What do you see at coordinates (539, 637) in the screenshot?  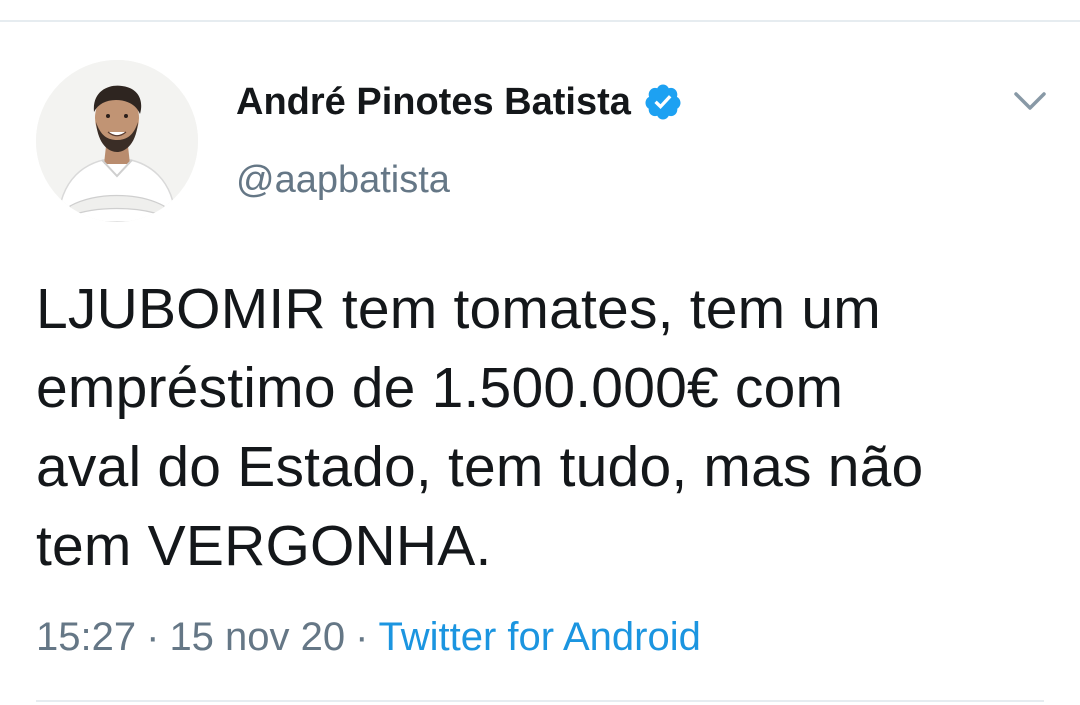 I see `tweet-source-link: Twitter for Android` at bounding box center [539, 637].